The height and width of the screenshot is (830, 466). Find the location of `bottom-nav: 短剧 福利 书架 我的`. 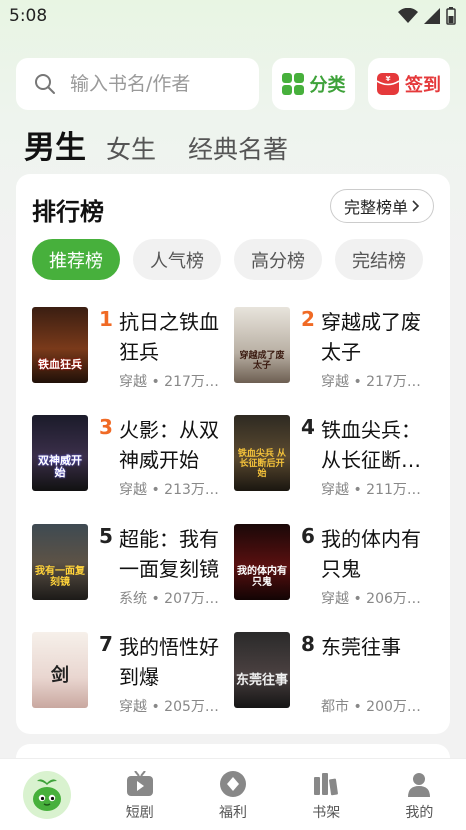

bottom-nav: 短剧 福利 书架 我的 is located at coordinates (233, 794).